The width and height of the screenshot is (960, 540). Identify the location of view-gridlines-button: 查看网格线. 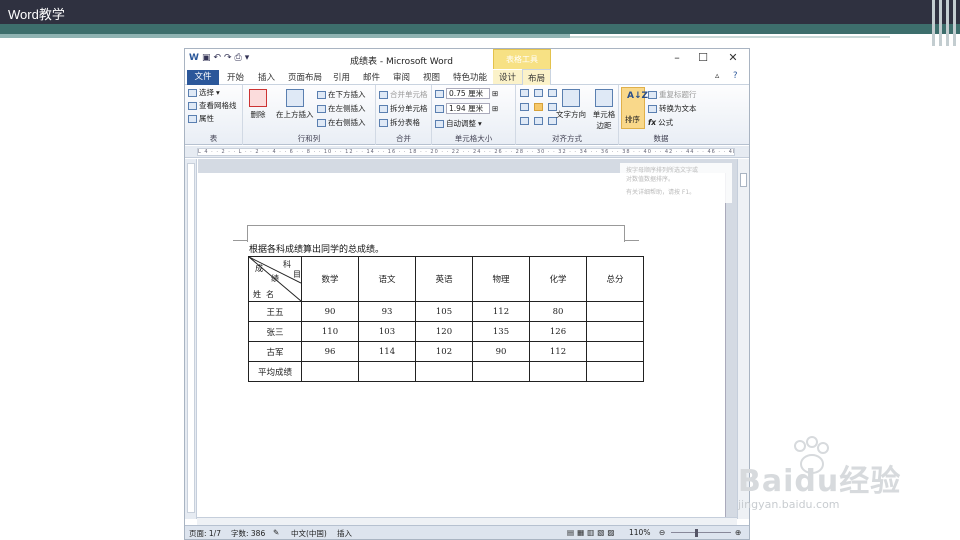
(212, 105).